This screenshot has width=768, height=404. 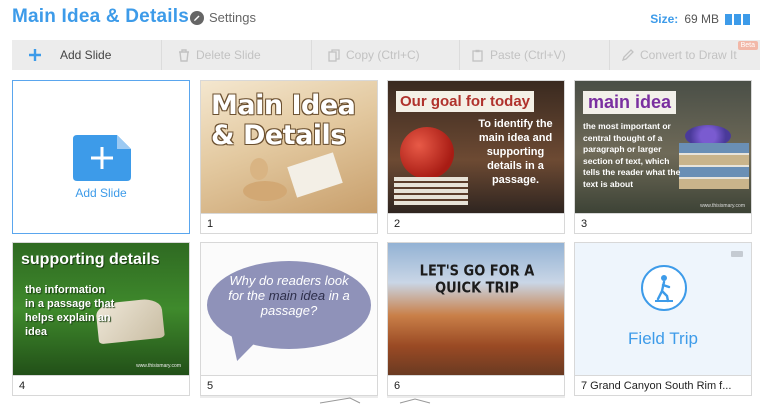 I want to click on slide-banner: supporting details, so click(x=90, y=259).